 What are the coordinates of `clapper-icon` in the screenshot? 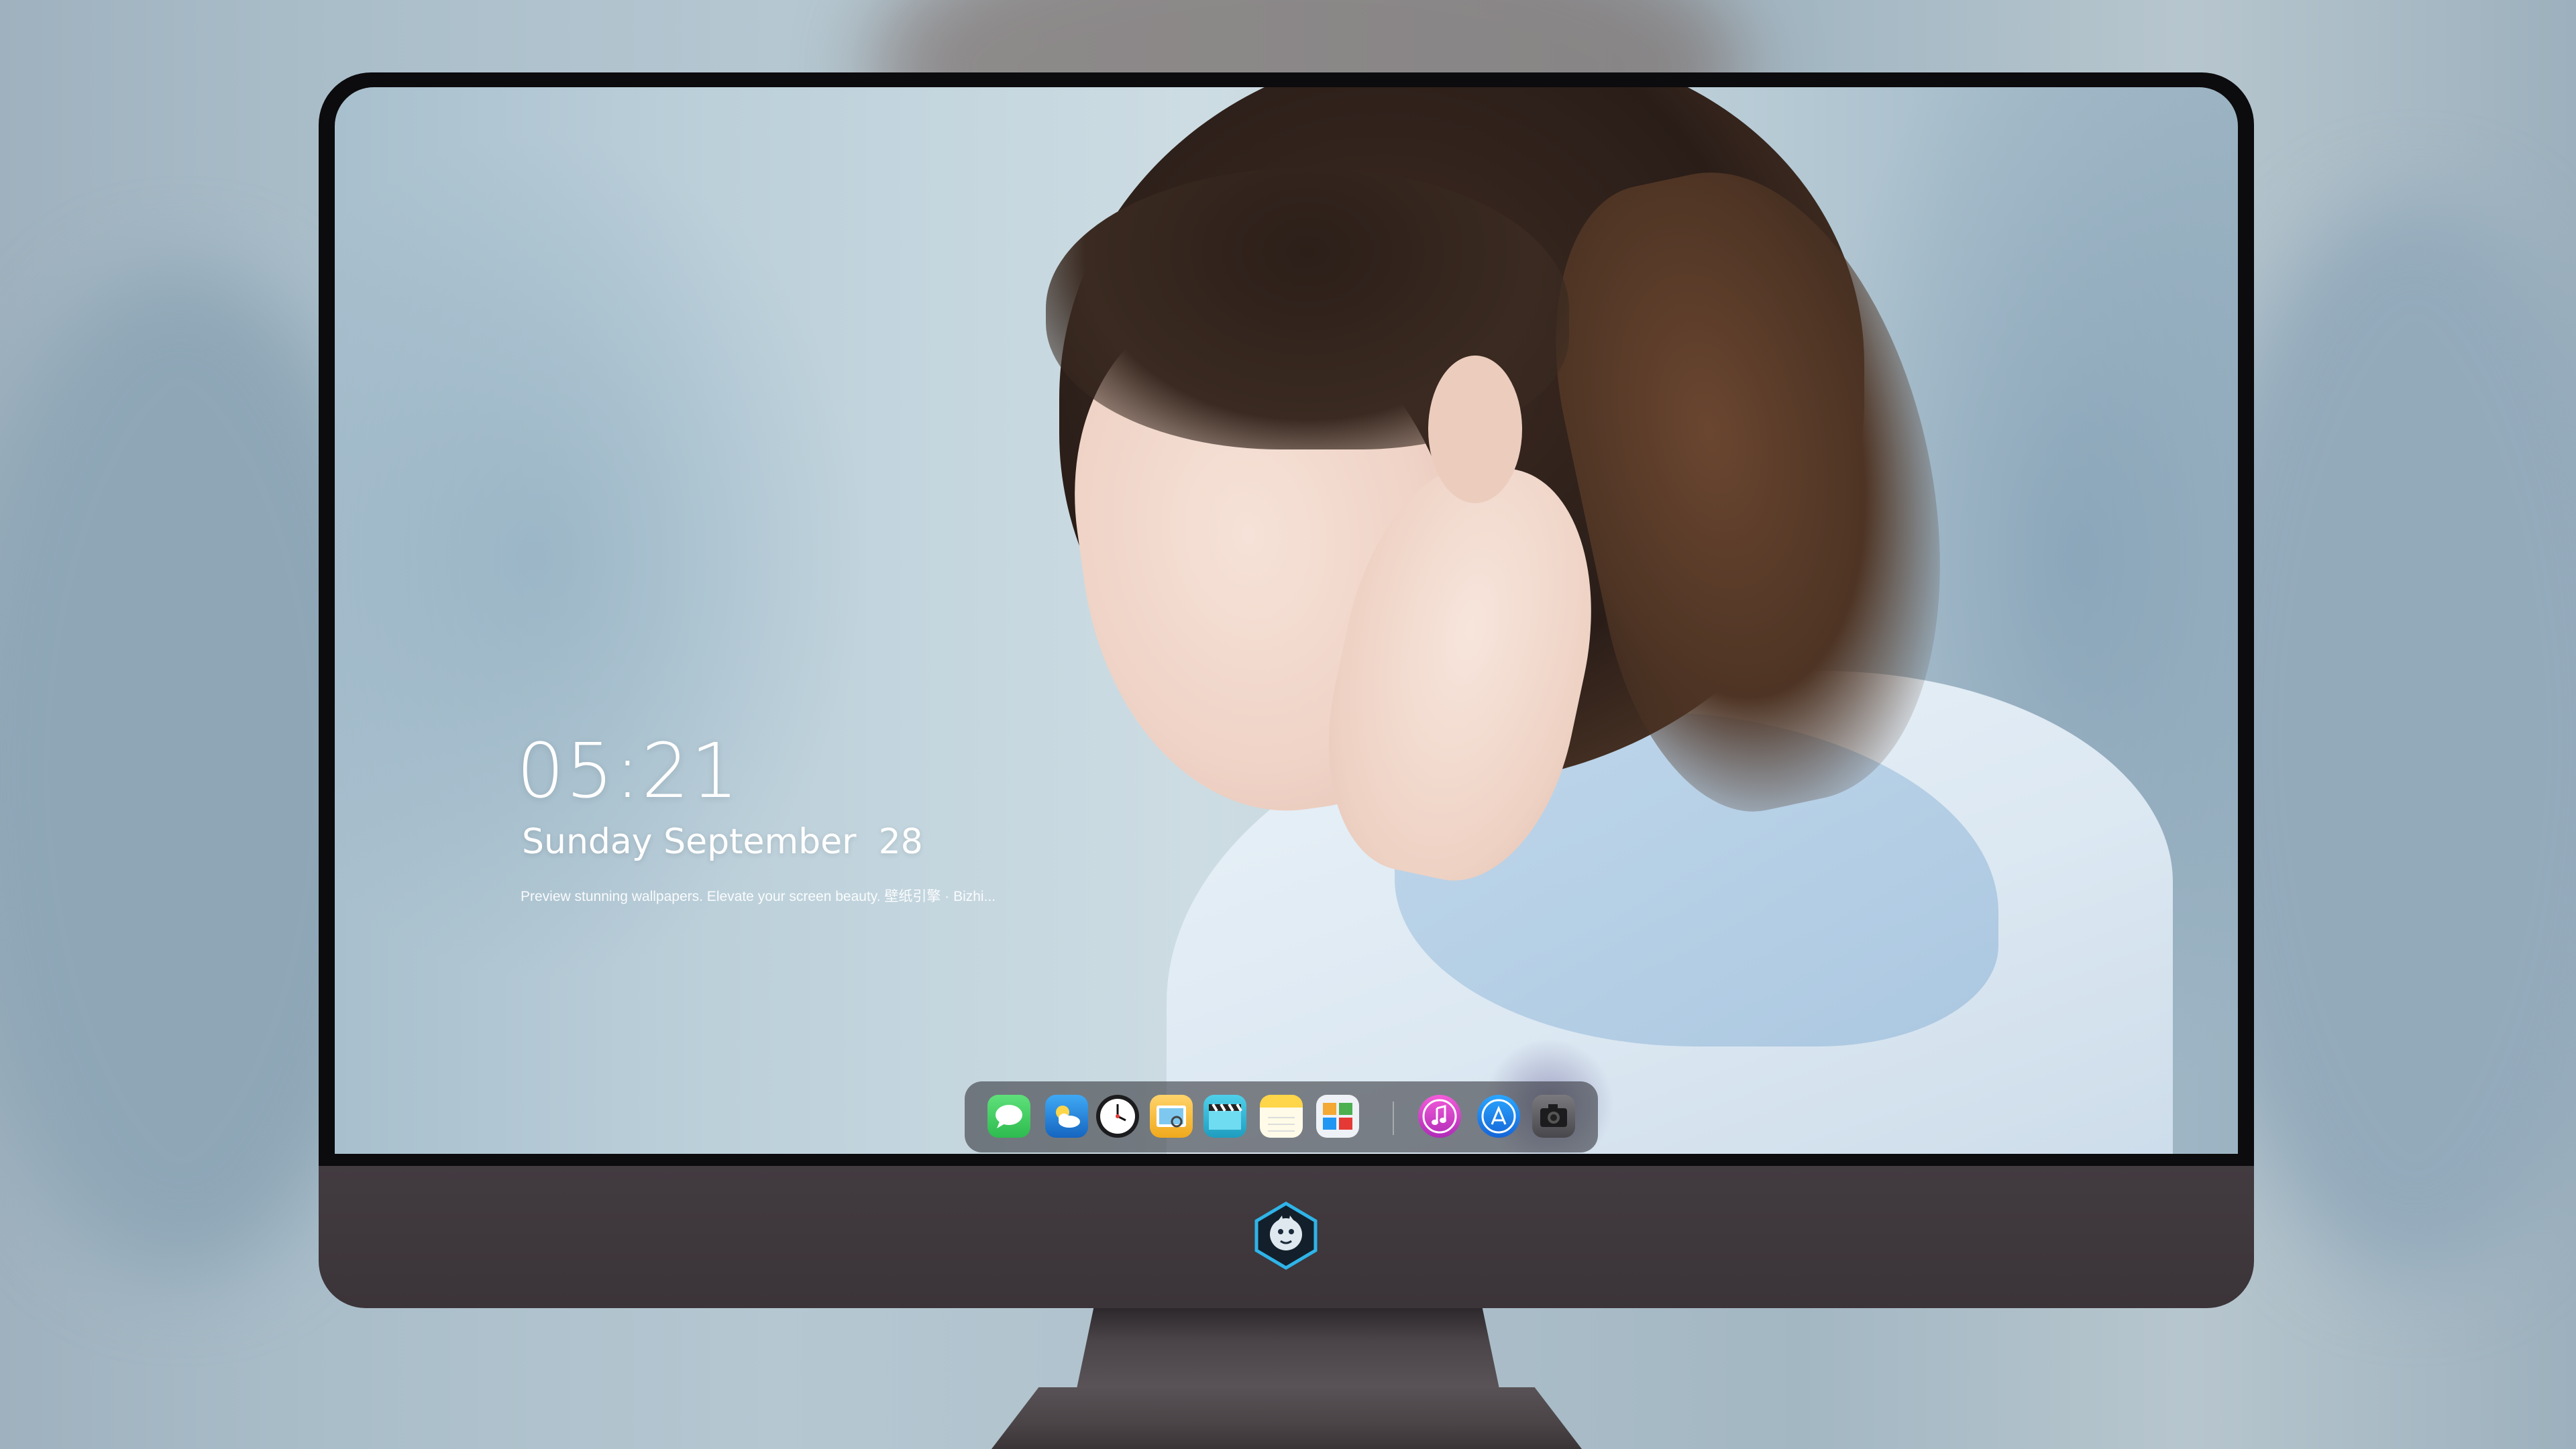 It's located at (1224, 1116).